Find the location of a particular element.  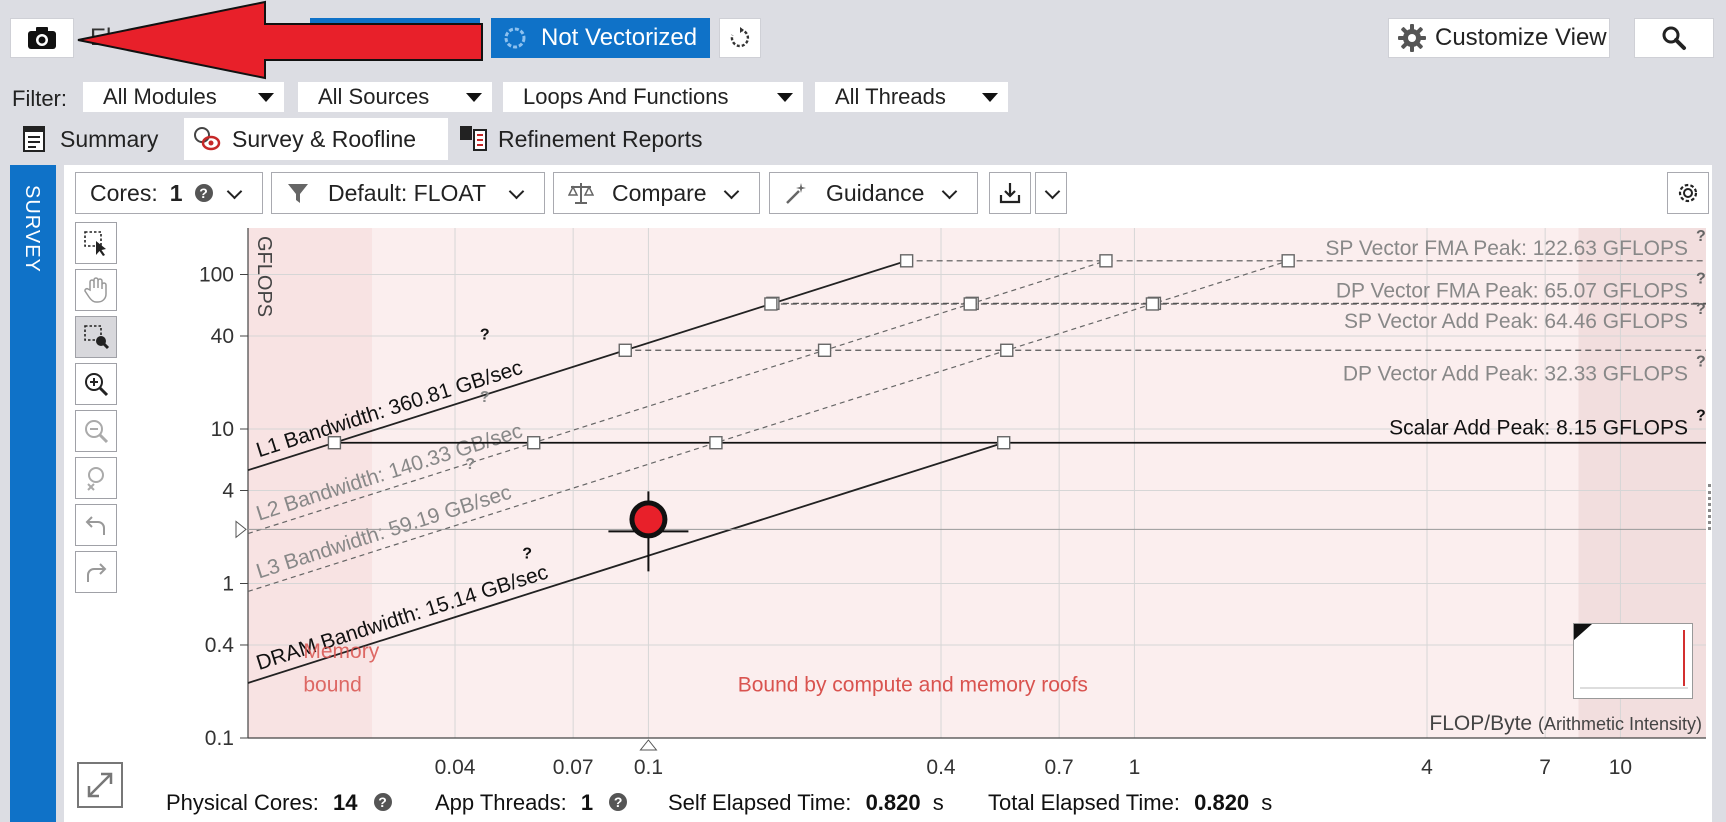

total-elapsed-time: Total Elapsed Time: 0.820 s is located at coordinates (1130, 803).